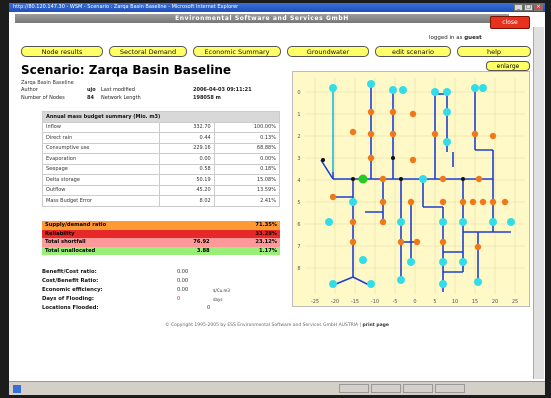 Image resolution: width=551 pixels, height=398 pixels. I want to click on maximize-icon: □, so click(528, 7).